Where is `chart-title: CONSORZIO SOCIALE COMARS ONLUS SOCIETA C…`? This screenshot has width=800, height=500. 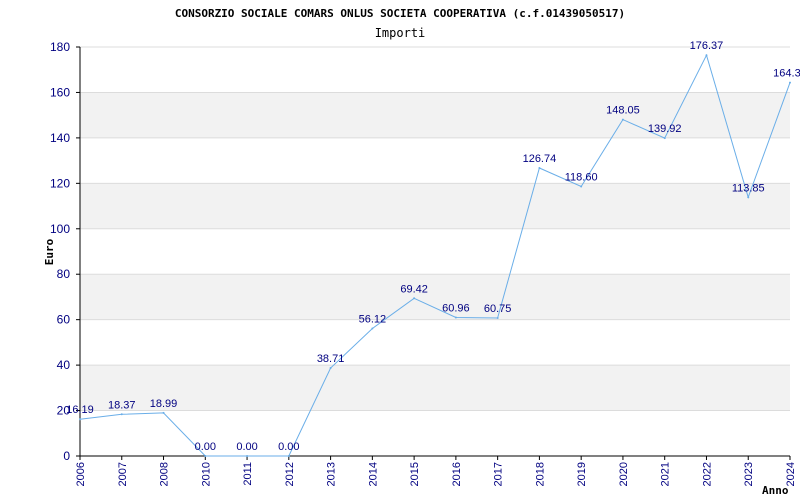
chart-title: CONSORZIO SOCIALE COMARS ONLUS SOCIETA C… is located at coordinates (400, 13).